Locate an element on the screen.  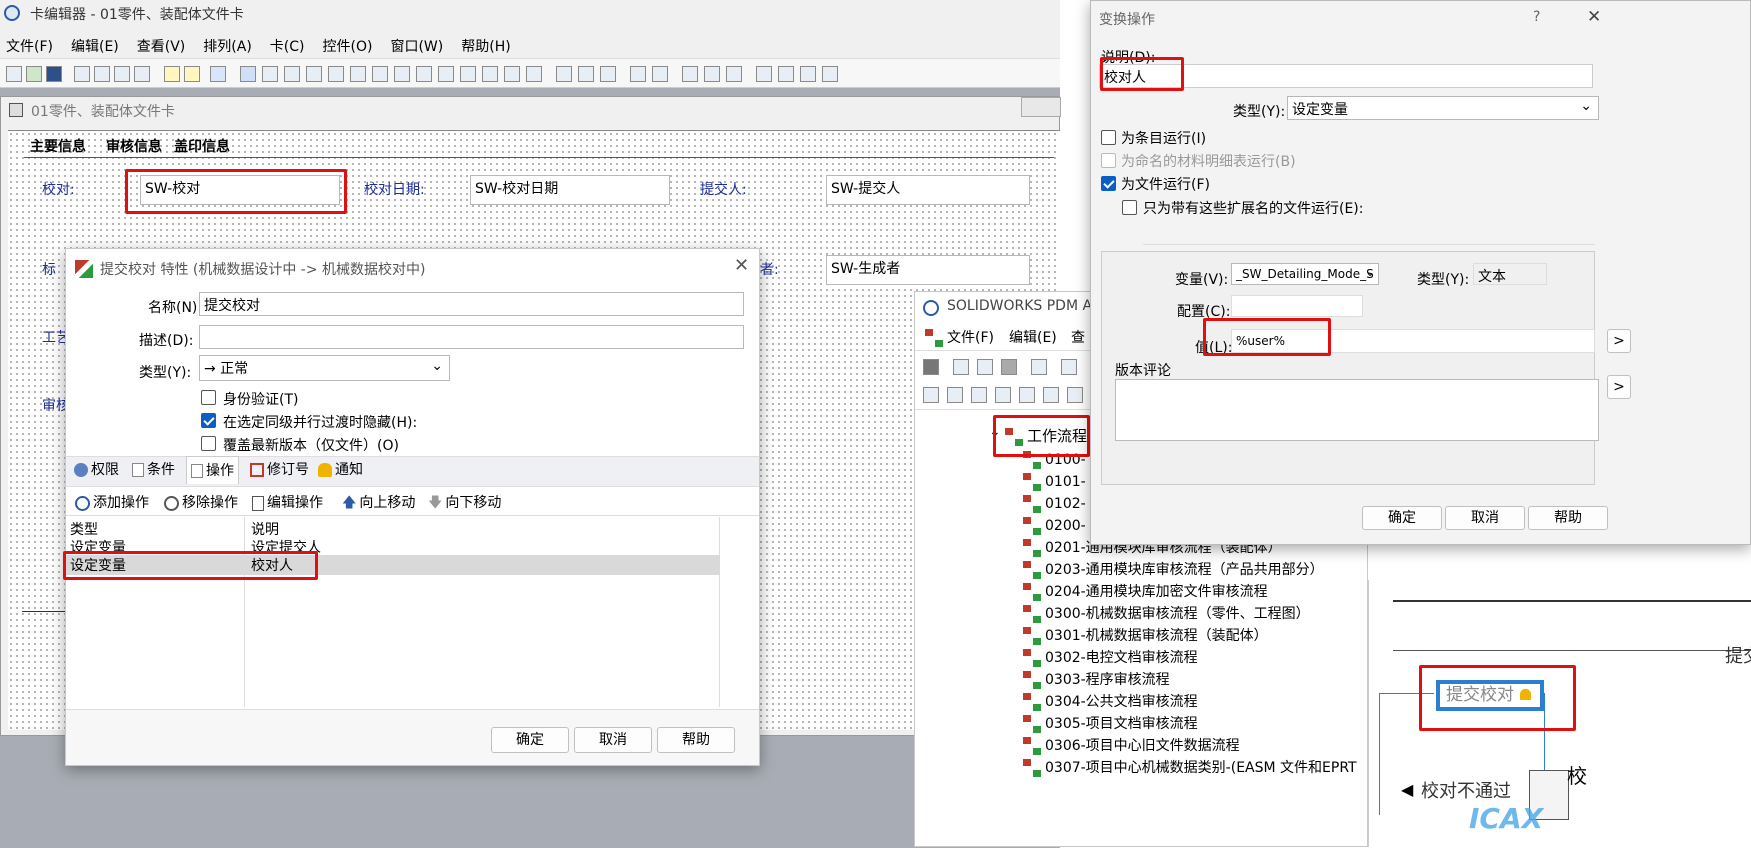
send-back-icon is located at coordinates (786, 74).